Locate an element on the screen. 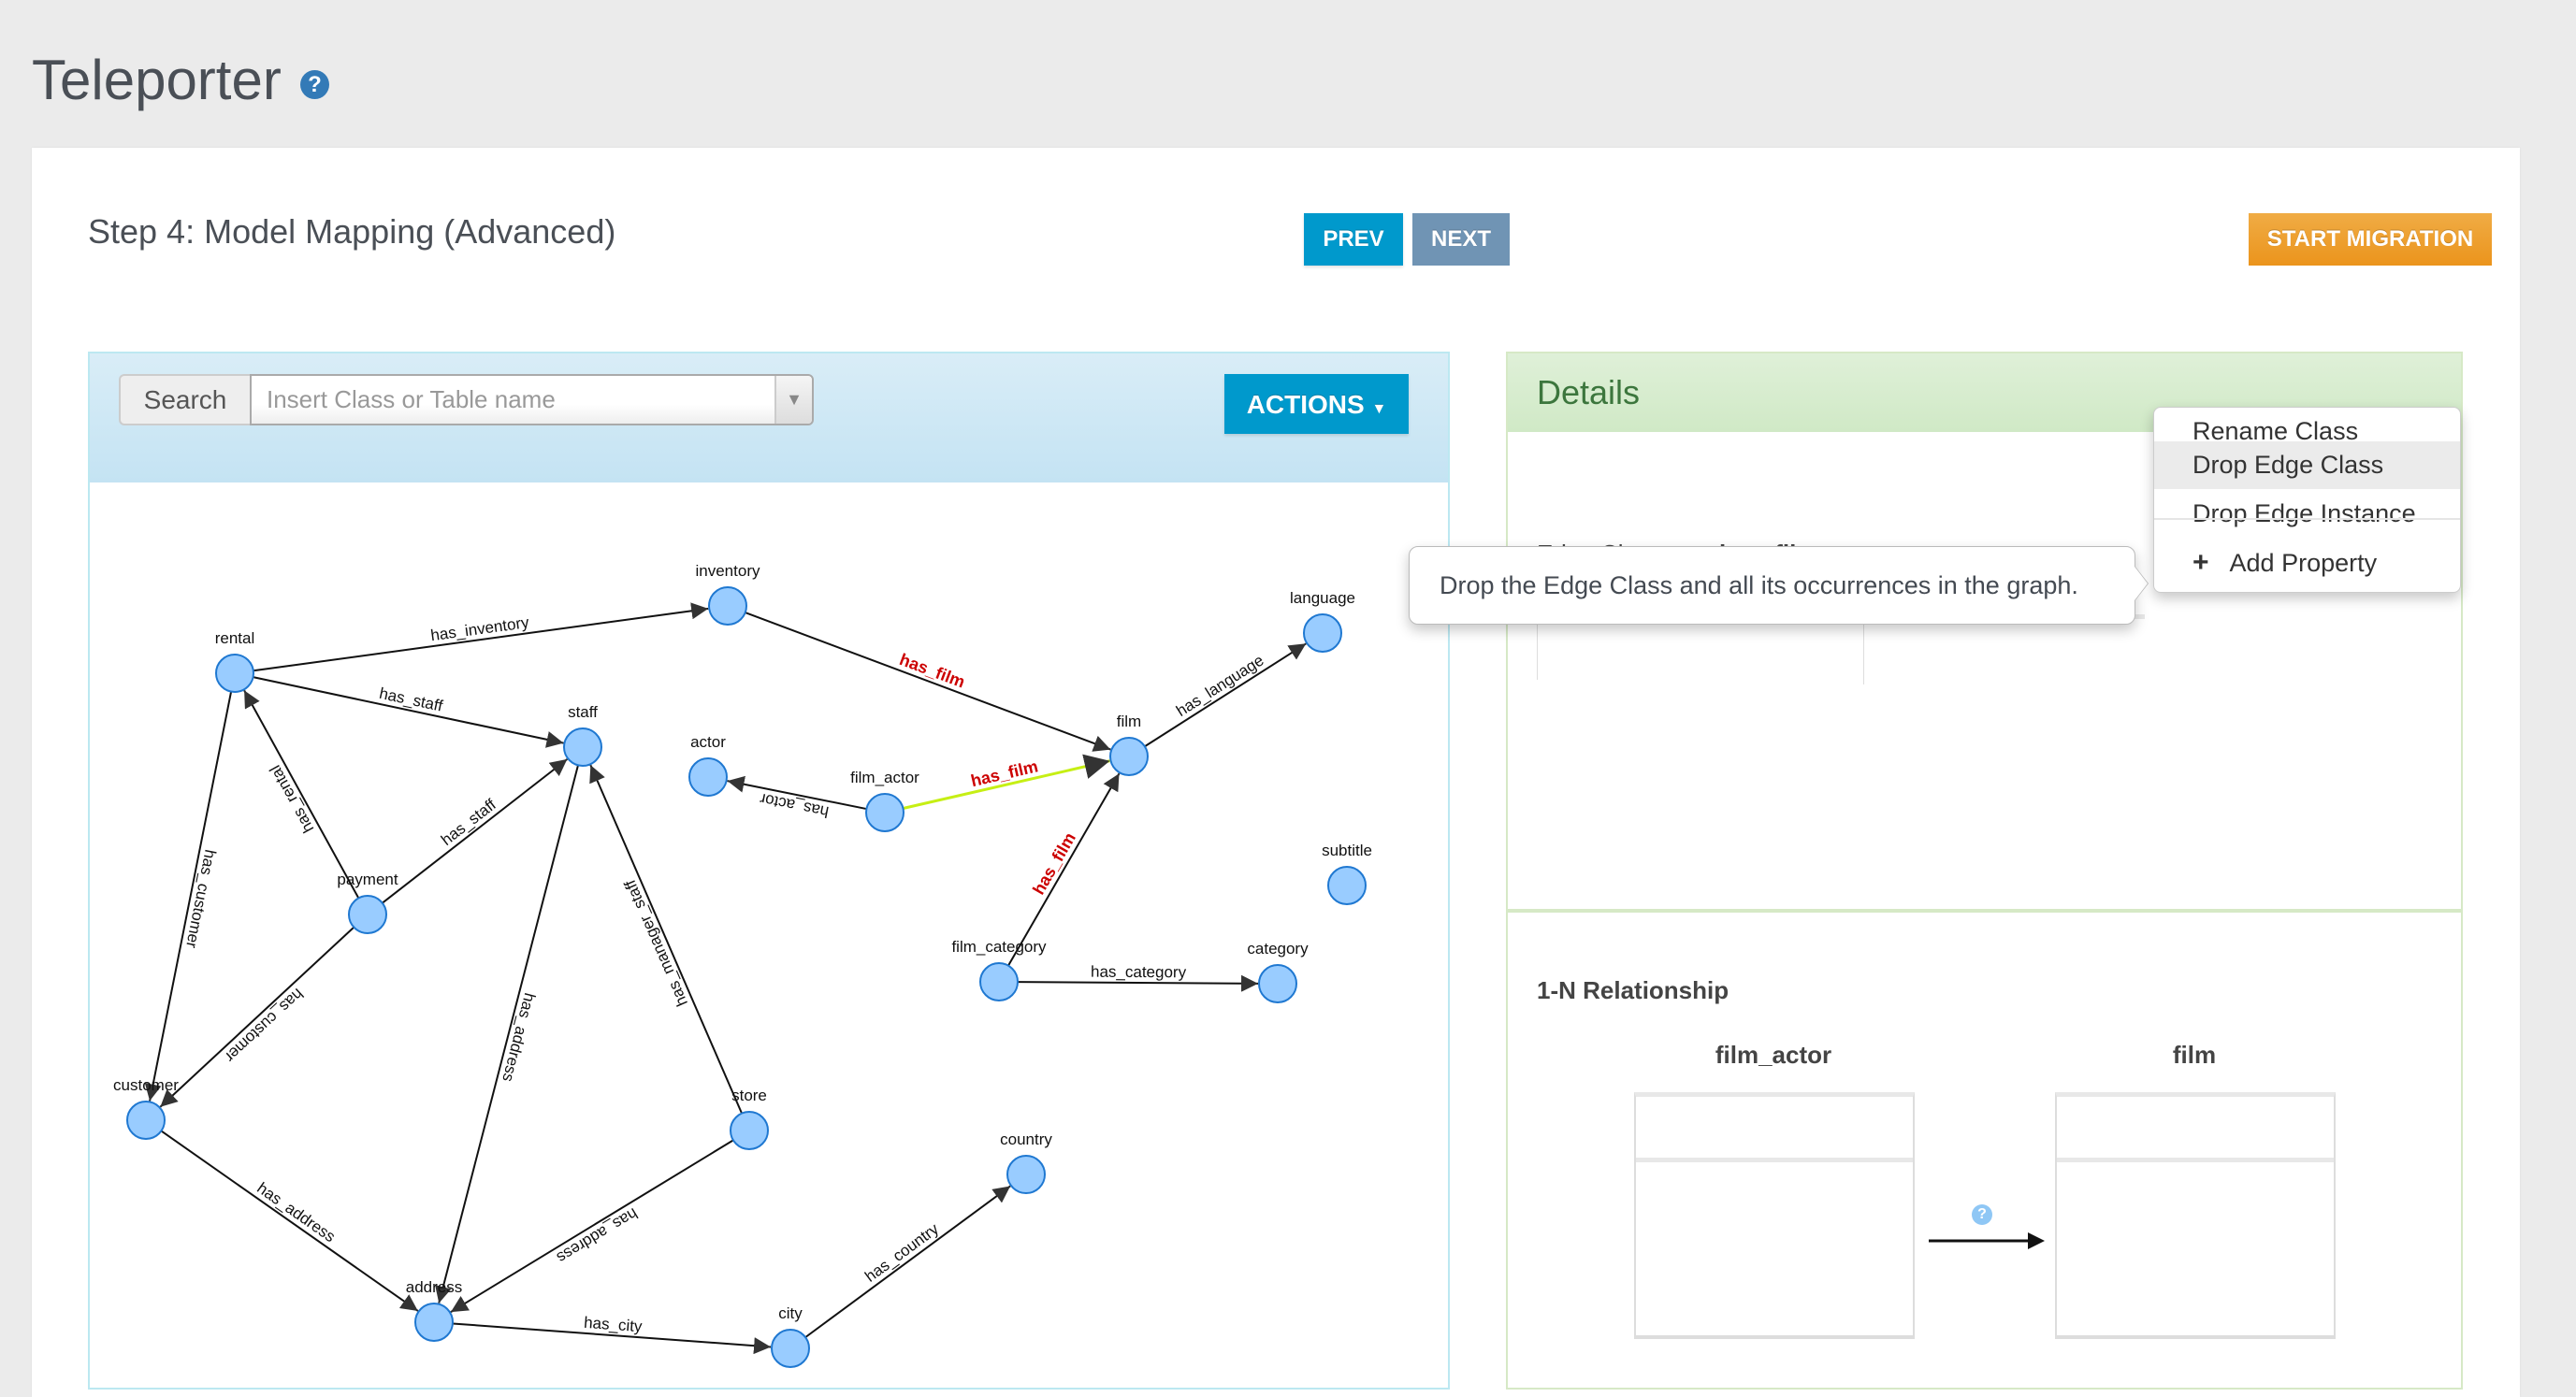 The width and height of the screenshot is (2576, 1397). tooltip-arrow is located at coordinates (2141, 583).